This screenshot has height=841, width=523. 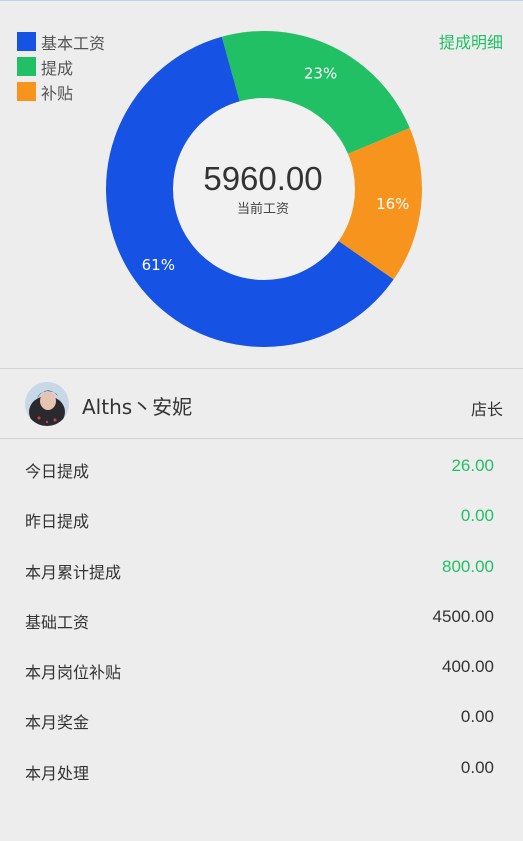 I want to click on avatar, so click(x=47, y=404).